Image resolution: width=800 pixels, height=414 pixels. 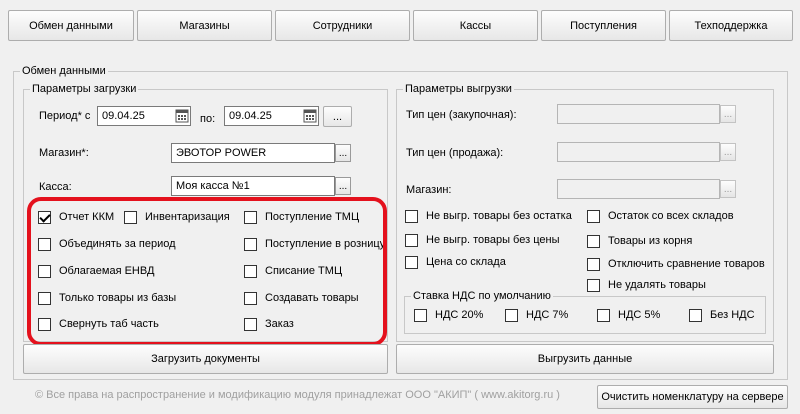 I want to click on unload-params-title: Параметры выгрузки, so click(x=458, y=89).